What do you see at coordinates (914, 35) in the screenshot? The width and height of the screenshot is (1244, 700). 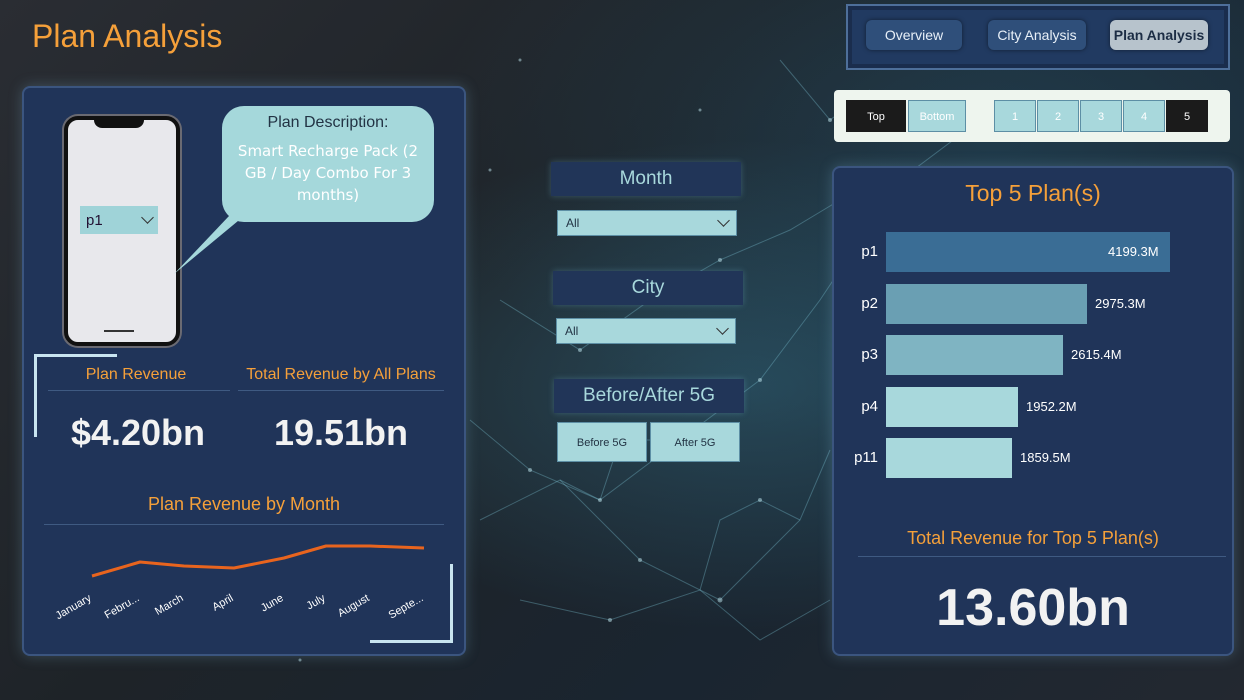 I see `nav-overview-button: Overview` at bounding box center [914, 35].